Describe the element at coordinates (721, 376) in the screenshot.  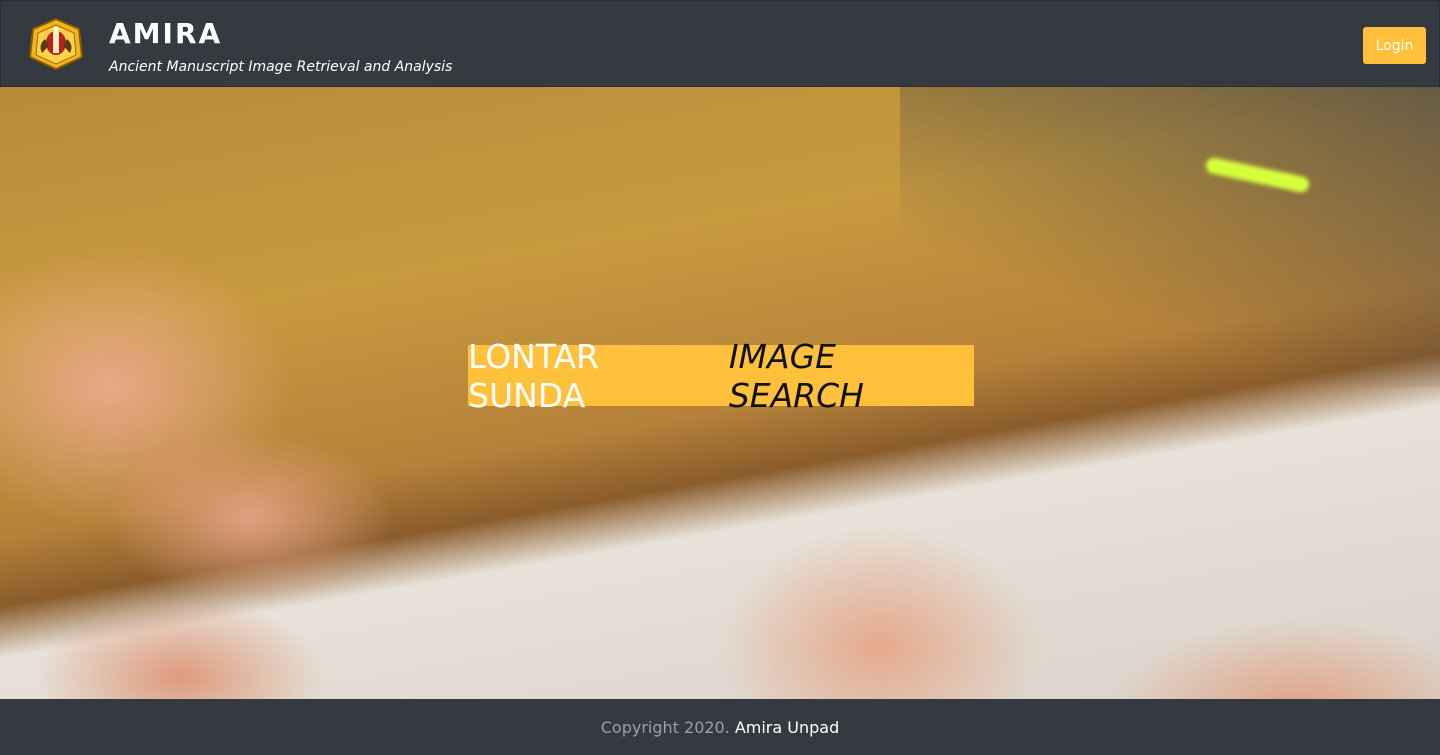
I see `hero-title: LONTAR SUNDA IMAGE SEARCH` at that location.